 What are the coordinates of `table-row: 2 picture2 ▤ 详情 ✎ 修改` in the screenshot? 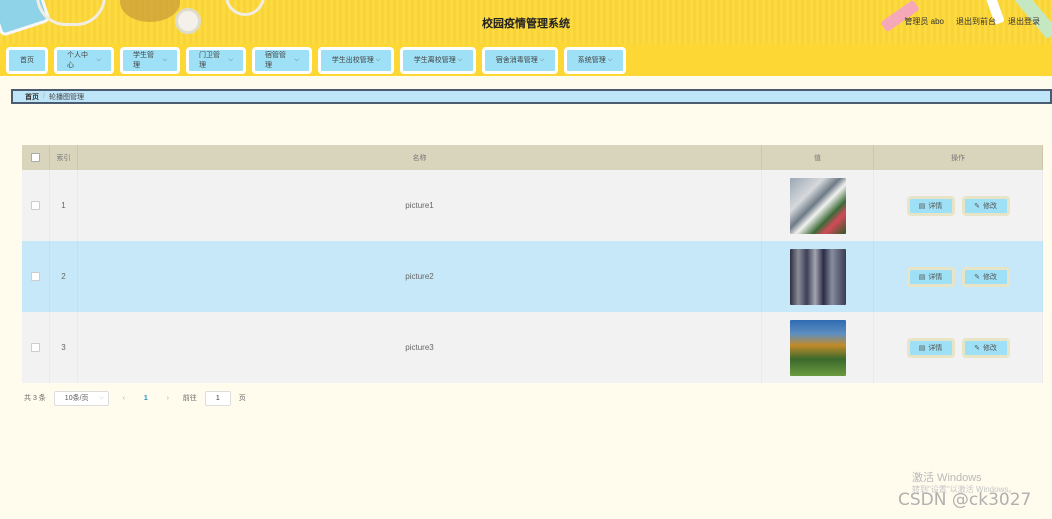 It's located at (532, 276).